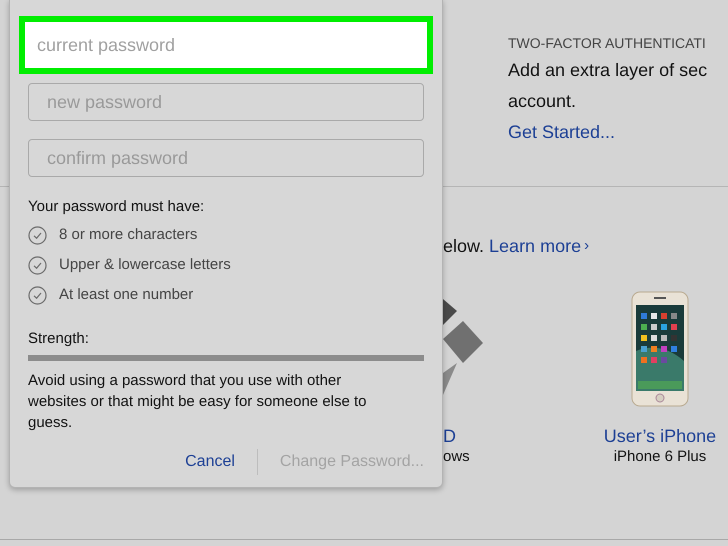  What do you see at coordinates (226, 102) in the screenshot?
I see `password-field: new password` at bounding box center [226, 102].